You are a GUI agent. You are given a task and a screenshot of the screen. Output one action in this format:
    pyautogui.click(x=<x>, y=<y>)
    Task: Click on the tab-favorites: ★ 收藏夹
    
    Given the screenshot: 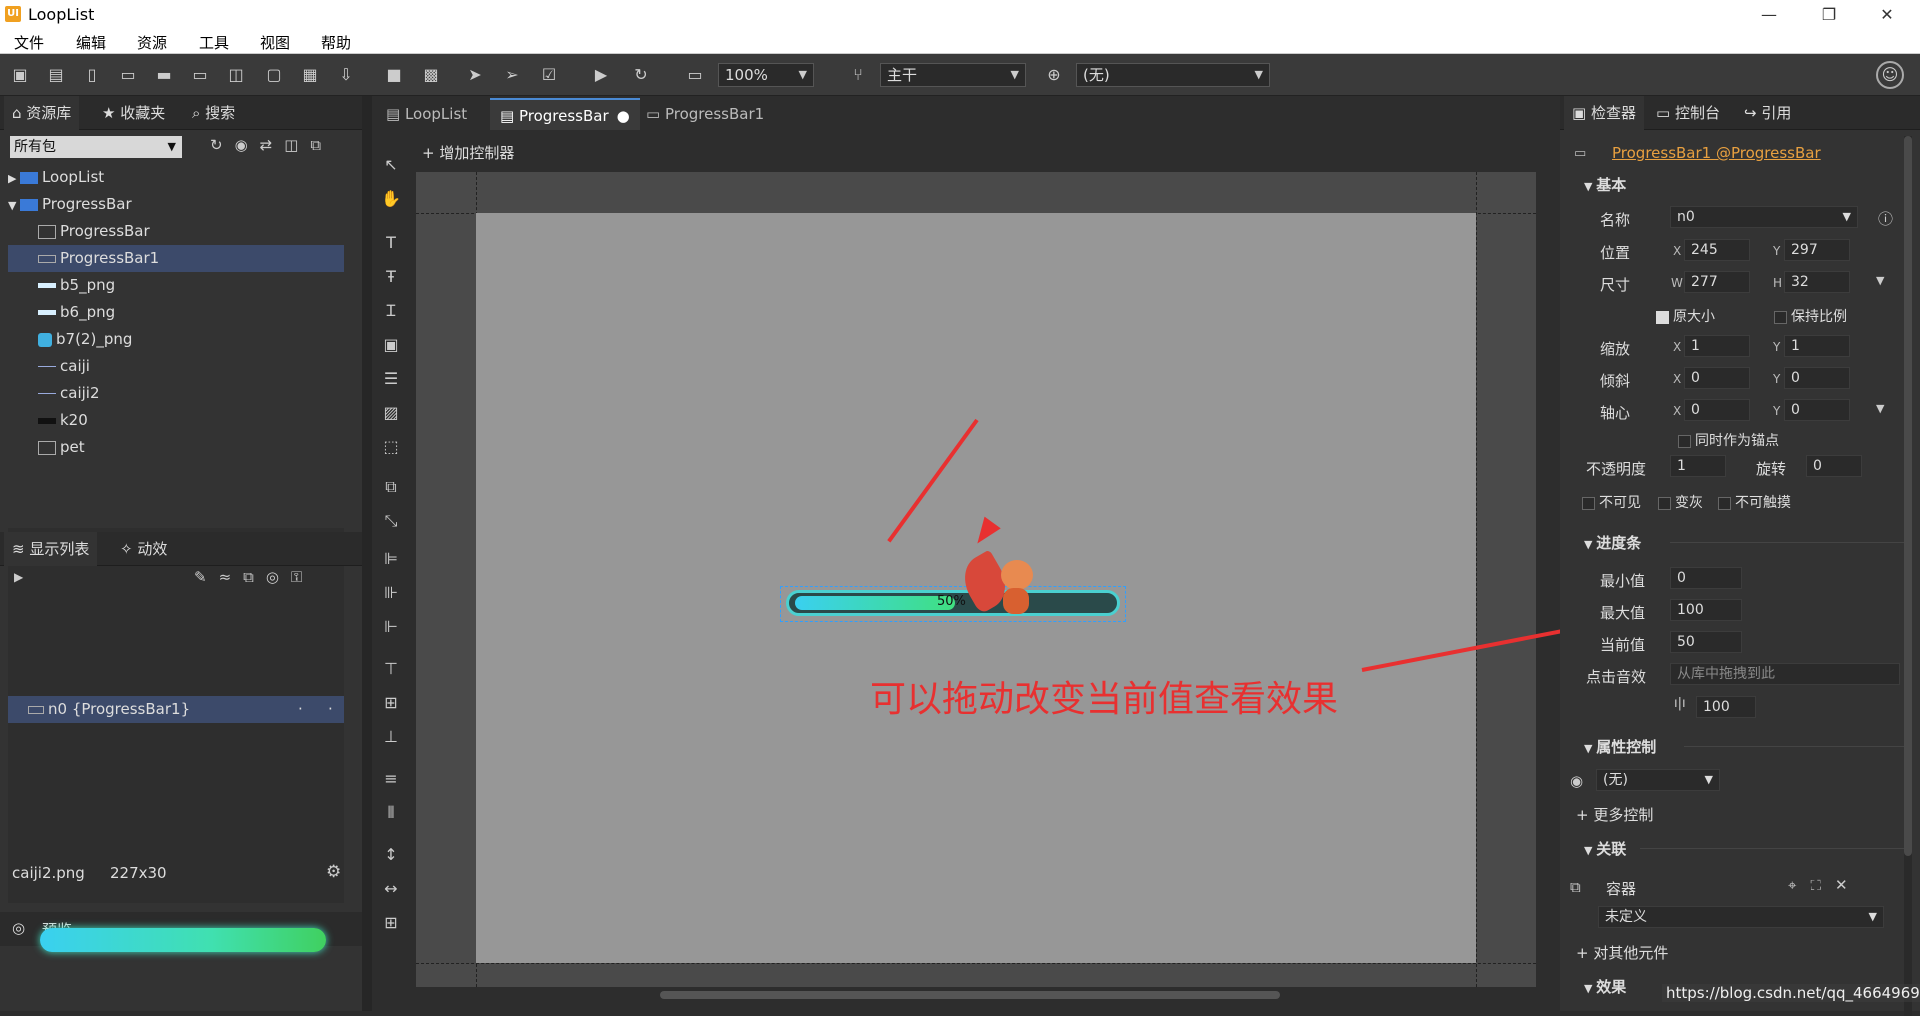 What is the action you would take?
    pyautogui.click(x=133, y=113)
    